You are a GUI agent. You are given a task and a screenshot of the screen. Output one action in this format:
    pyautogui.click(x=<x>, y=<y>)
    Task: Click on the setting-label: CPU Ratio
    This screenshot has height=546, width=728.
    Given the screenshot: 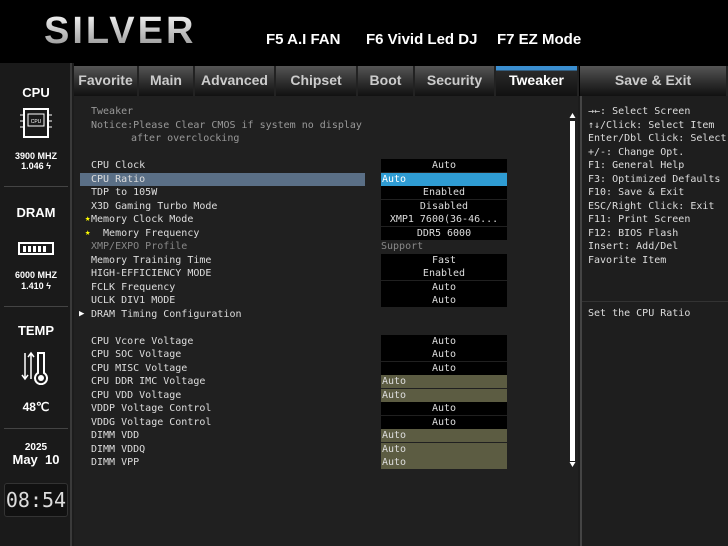 What is the action you would take?
    pyautogui.click(x=118, y=179)
    